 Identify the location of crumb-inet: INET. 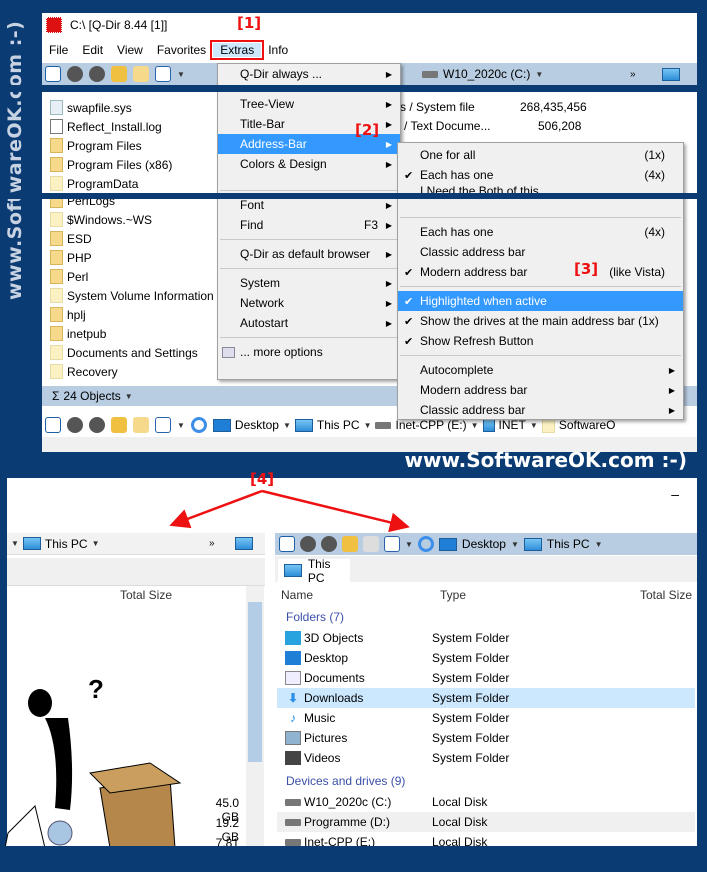
(512, 425).